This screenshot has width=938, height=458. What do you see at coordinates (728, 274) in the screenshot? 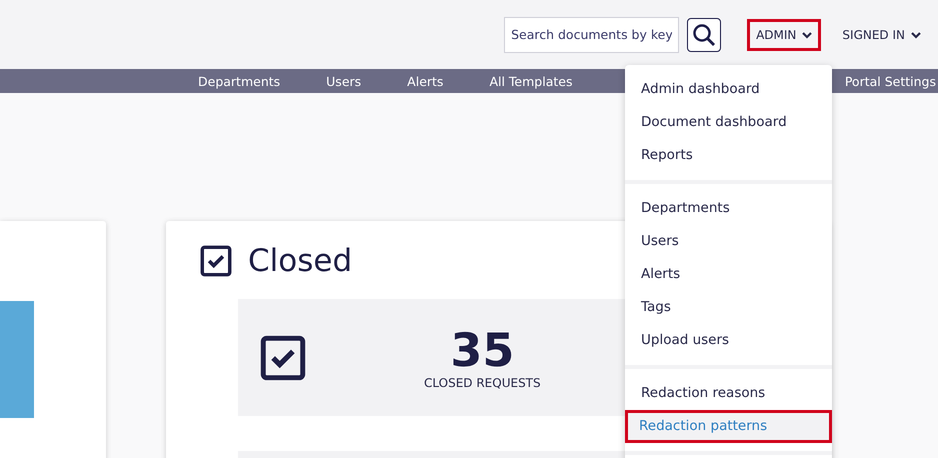
I see `menu-item: Alerts` at bounding box center [728, 274].